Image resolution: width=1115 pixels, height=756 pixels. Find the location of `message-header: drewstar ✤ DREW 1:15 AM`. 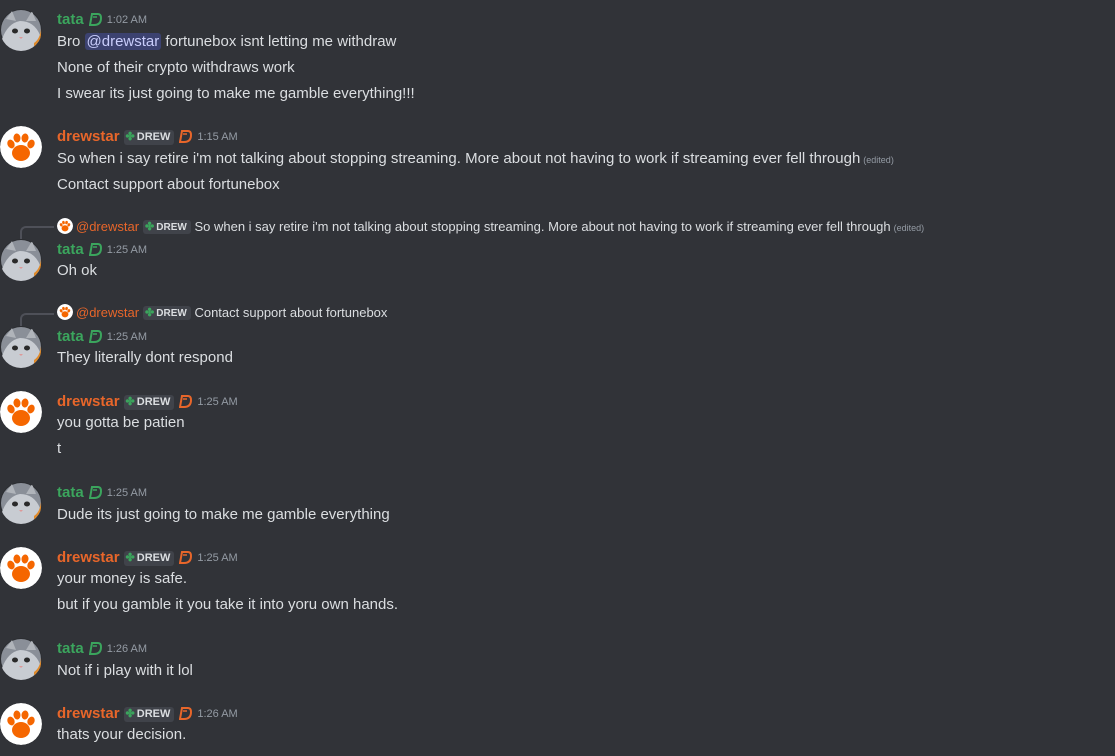

message-header: drewstar ✤ DREW 1:15 AM is located at coordinates (147, 137).